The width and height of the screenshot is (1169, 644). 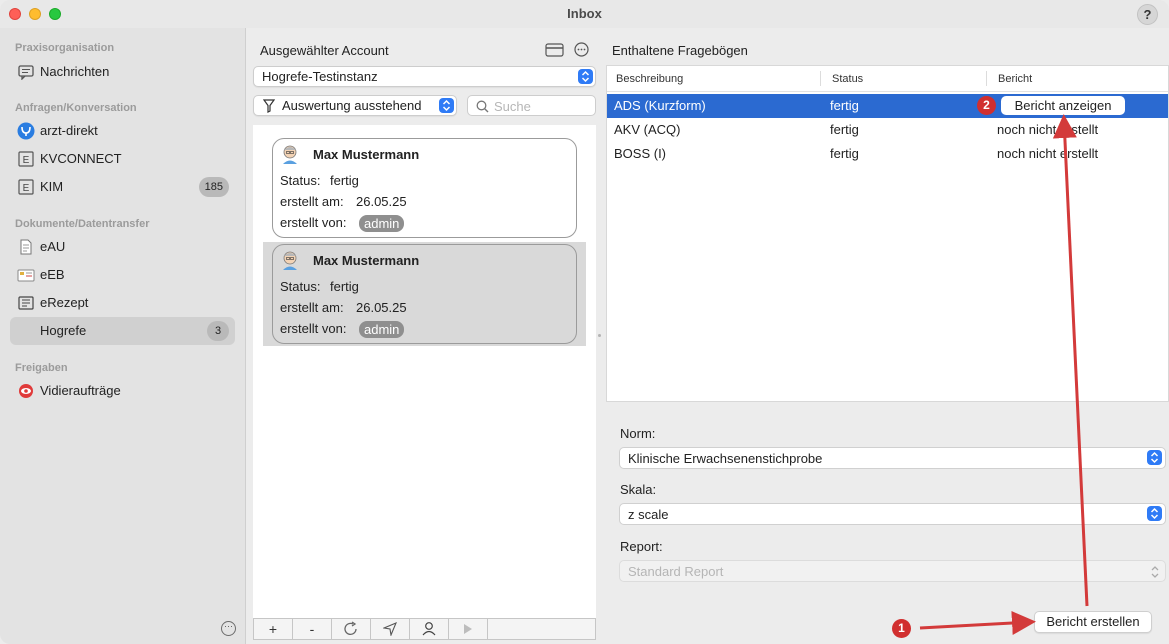 I want to click on sidebar-section-praxisorganisation: Praxisorganisation, so click(x=65, y=48).